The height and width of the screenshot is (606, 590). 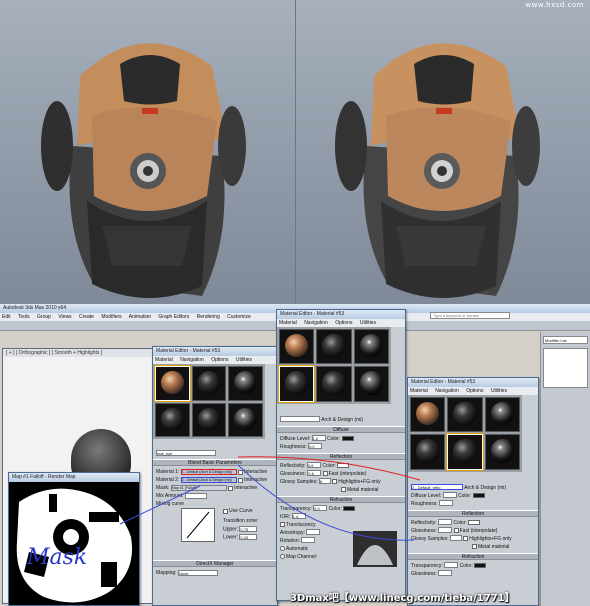 What do you see at coordinates (437, 171) in the screenshot?
I see `helmet-render-right` at bounding box center [437, 171].